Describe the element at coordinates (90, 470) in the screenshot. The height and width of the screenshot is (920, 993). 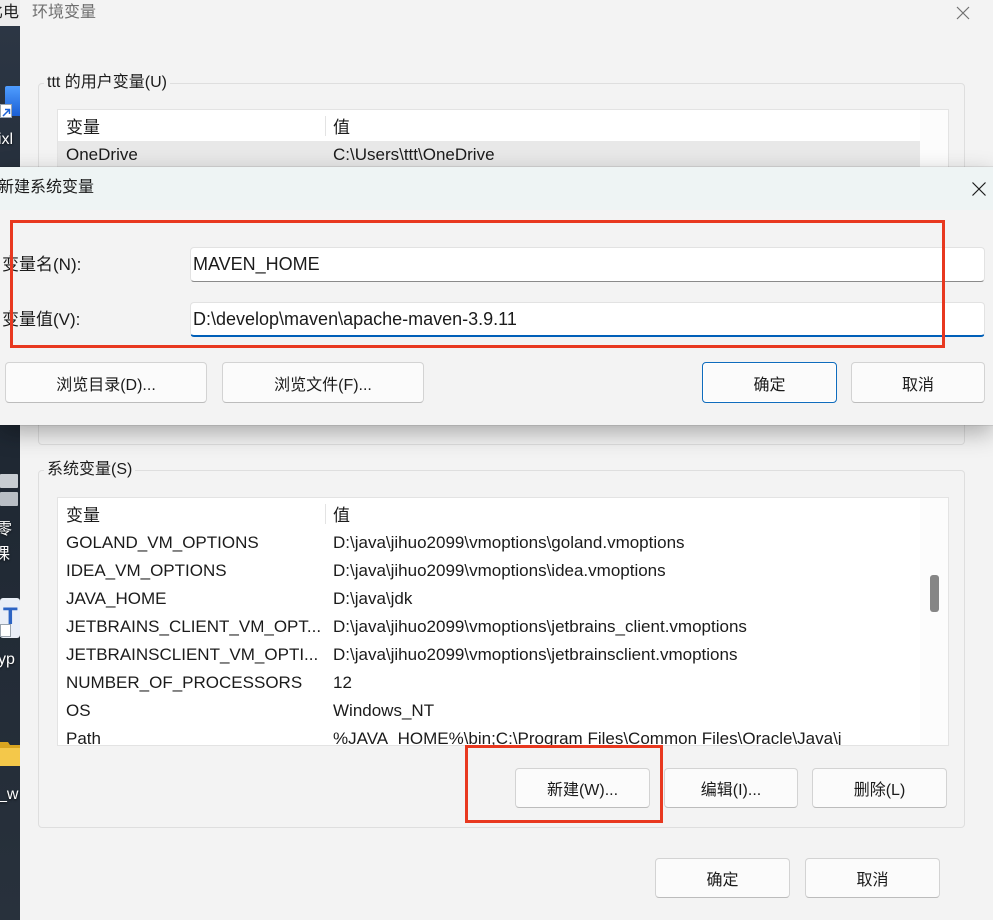
I see `system-variables-label: 系统变量(S)` at that location.